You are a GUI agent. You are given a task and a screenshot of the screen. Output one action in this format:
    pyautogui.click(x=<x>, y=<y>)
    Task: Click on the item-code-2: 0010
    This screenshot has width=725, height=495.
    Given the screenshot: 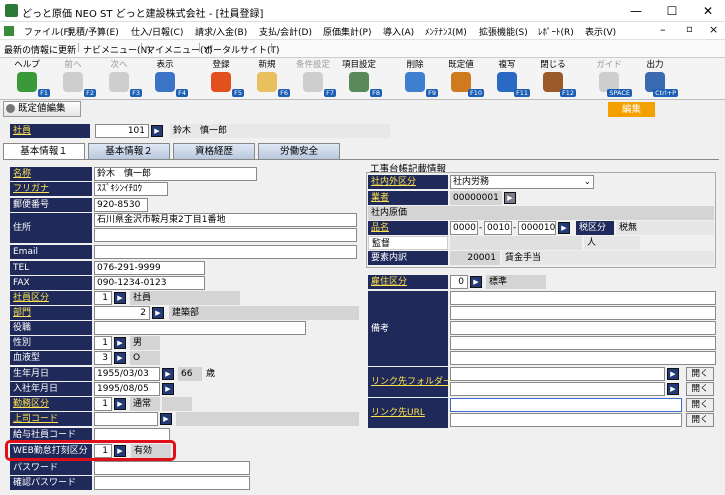 What is the action you would take?
    pyautogui.click(x=498, y=228)
    